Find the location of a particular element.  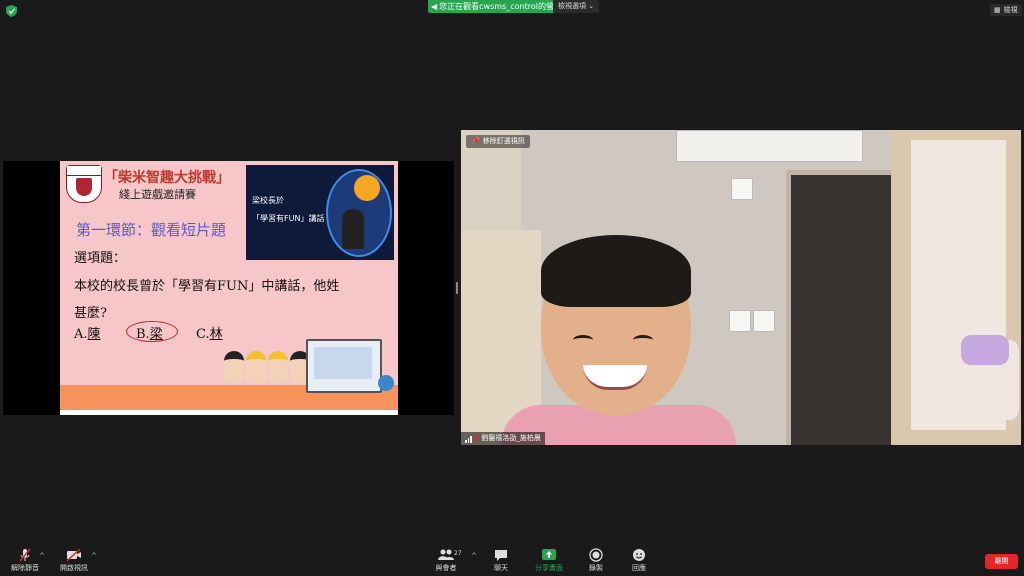

participant-name-tag: ▮ 劉鑿禧洛劭_施柏晨 is located at coordinates (503, 438).